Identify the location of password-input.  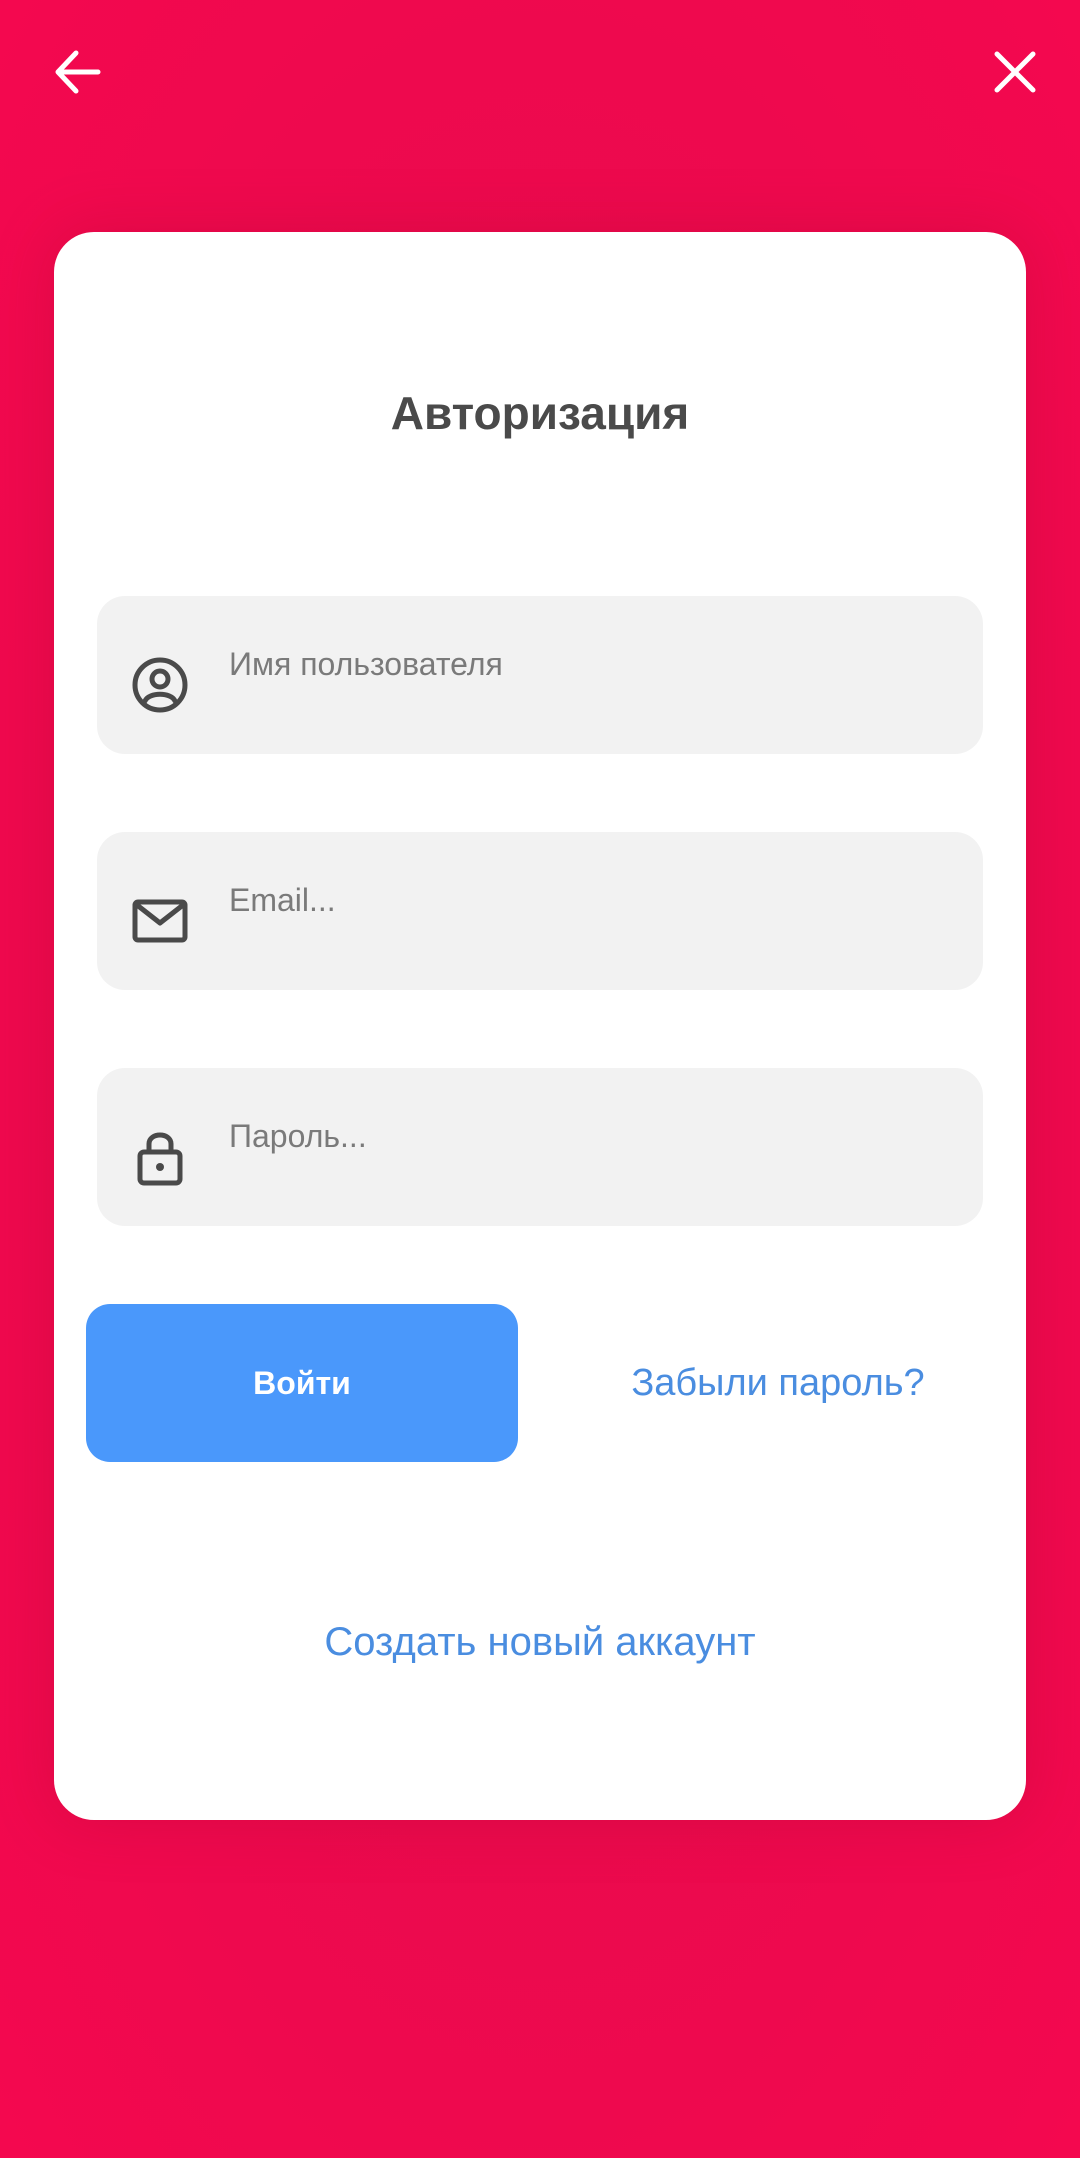
(579, 1136).